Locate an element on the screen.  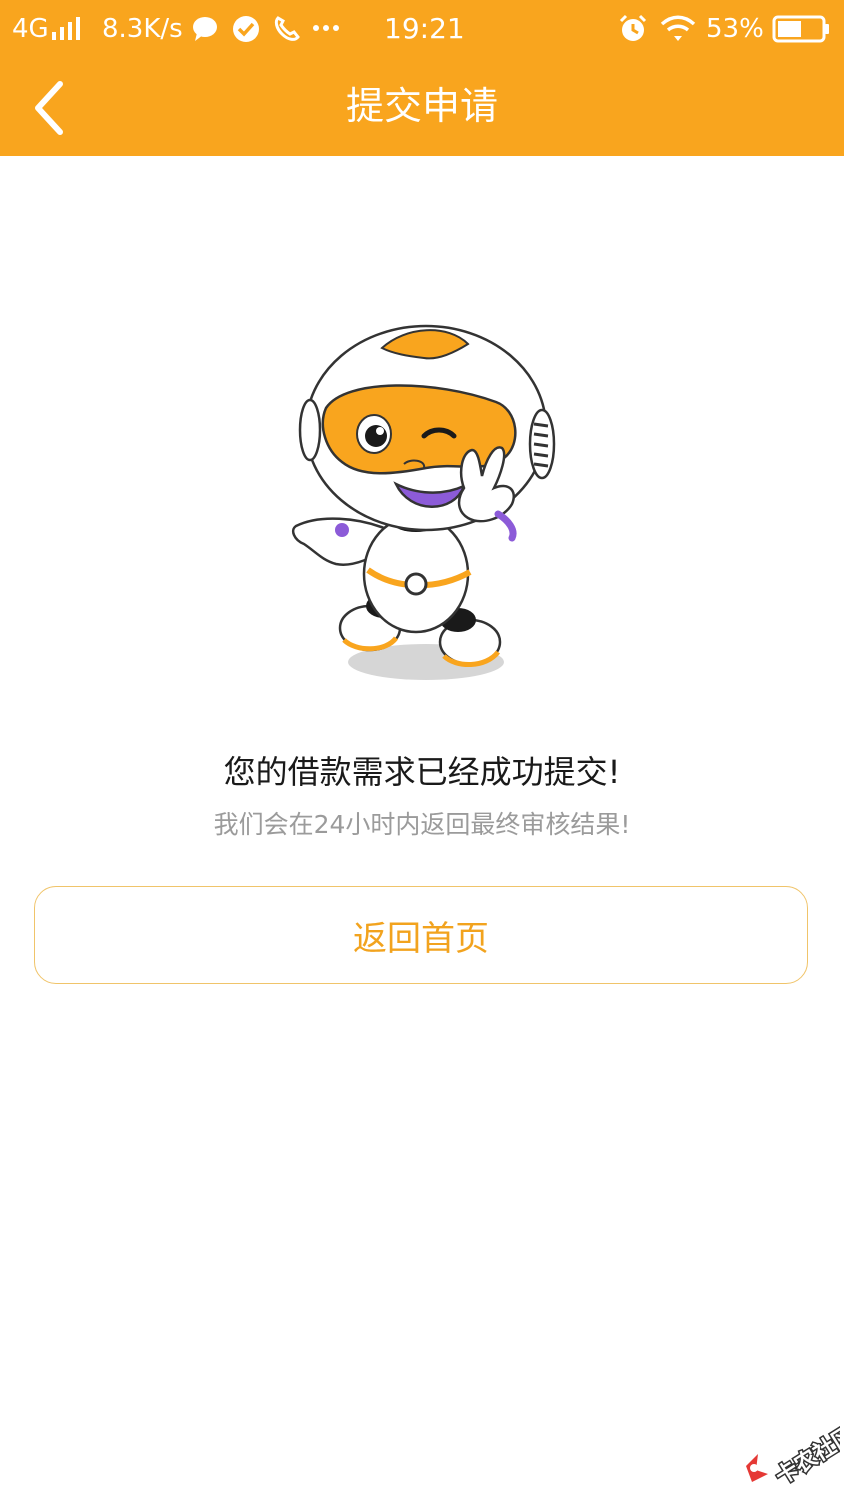
battery-icon is located at coordinates (800, 29).